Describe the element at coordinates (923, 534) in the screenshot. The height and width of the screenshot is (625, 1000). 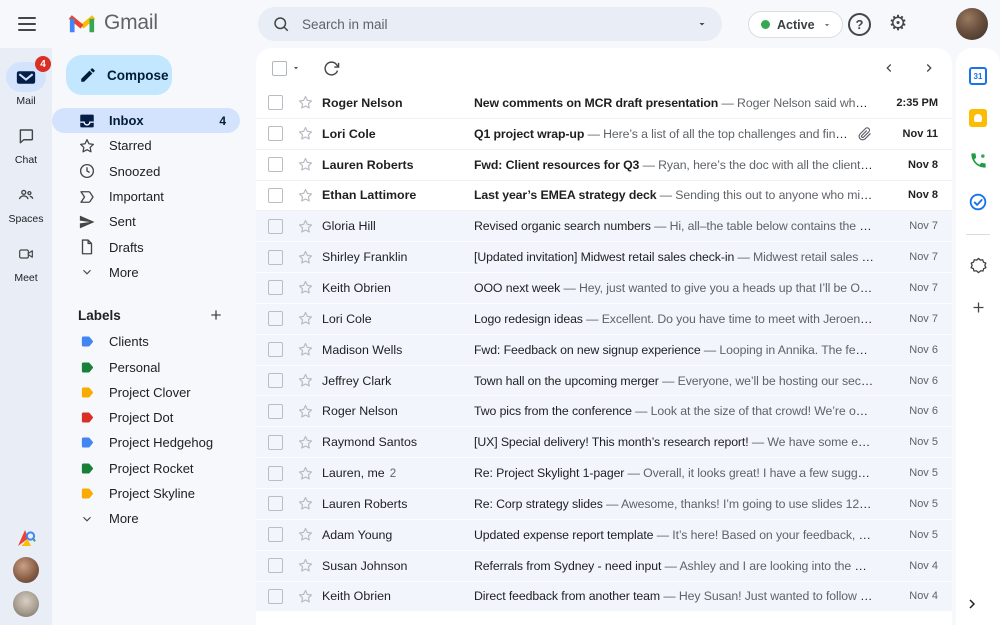
I see `email-date: Nov 5` at that location.